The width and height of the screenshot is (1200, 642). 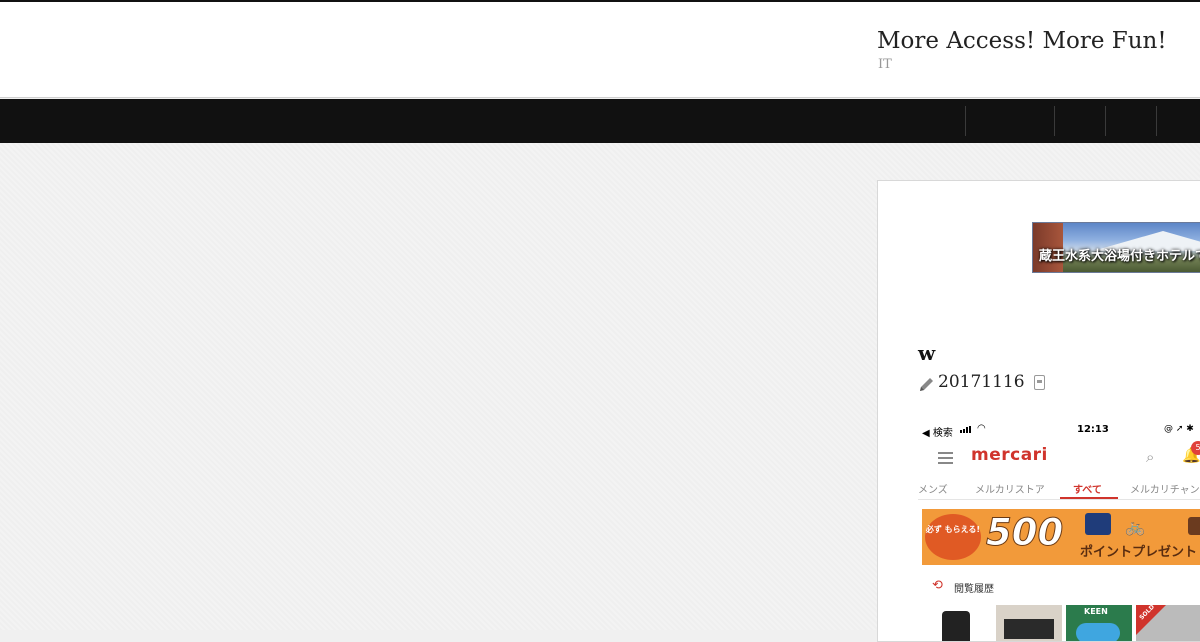 What do you see at coordinates (1024, 533) in the screenshot?
I see `promo-number: 500` at bounding box center [1024, 533].